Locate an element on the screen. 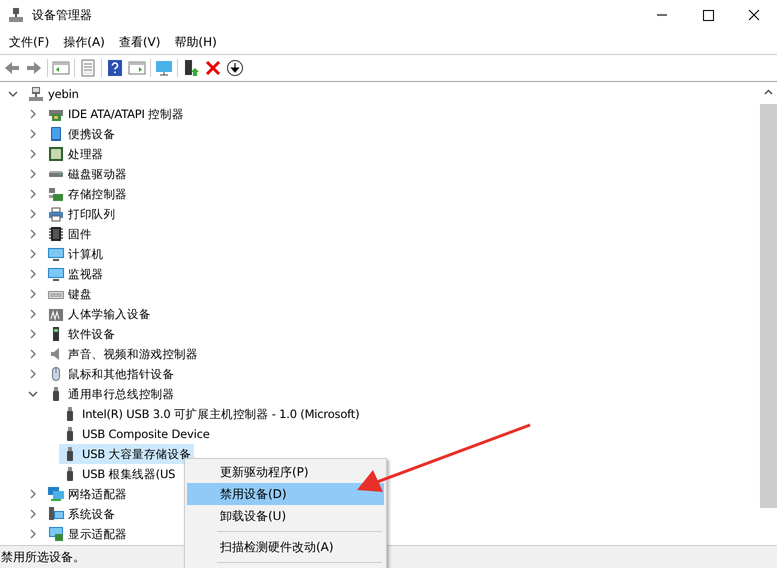 The width and height of the screenshot is (777, 568). status-text: 禁用所选设备。 is located at coordinates (42, 557).